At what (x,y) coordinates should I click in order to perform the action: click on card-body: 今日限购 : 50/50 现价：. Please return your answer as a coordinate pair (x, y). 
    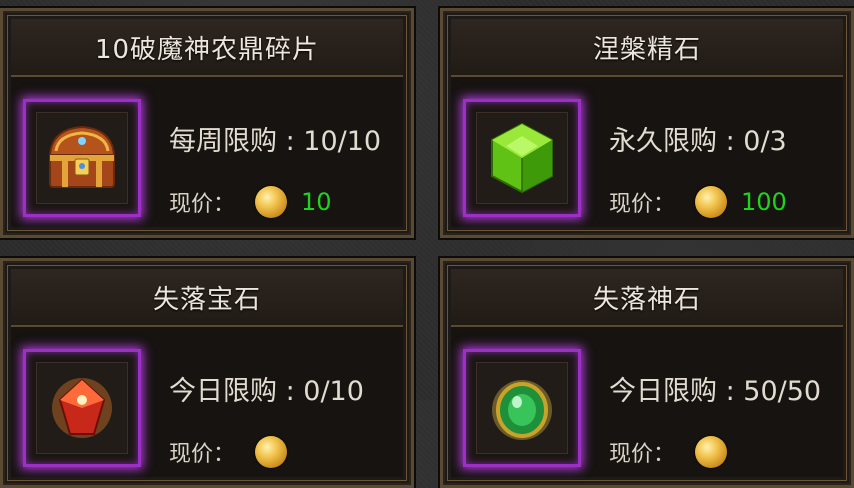
    Looking at the image, I should click on (647, 402).